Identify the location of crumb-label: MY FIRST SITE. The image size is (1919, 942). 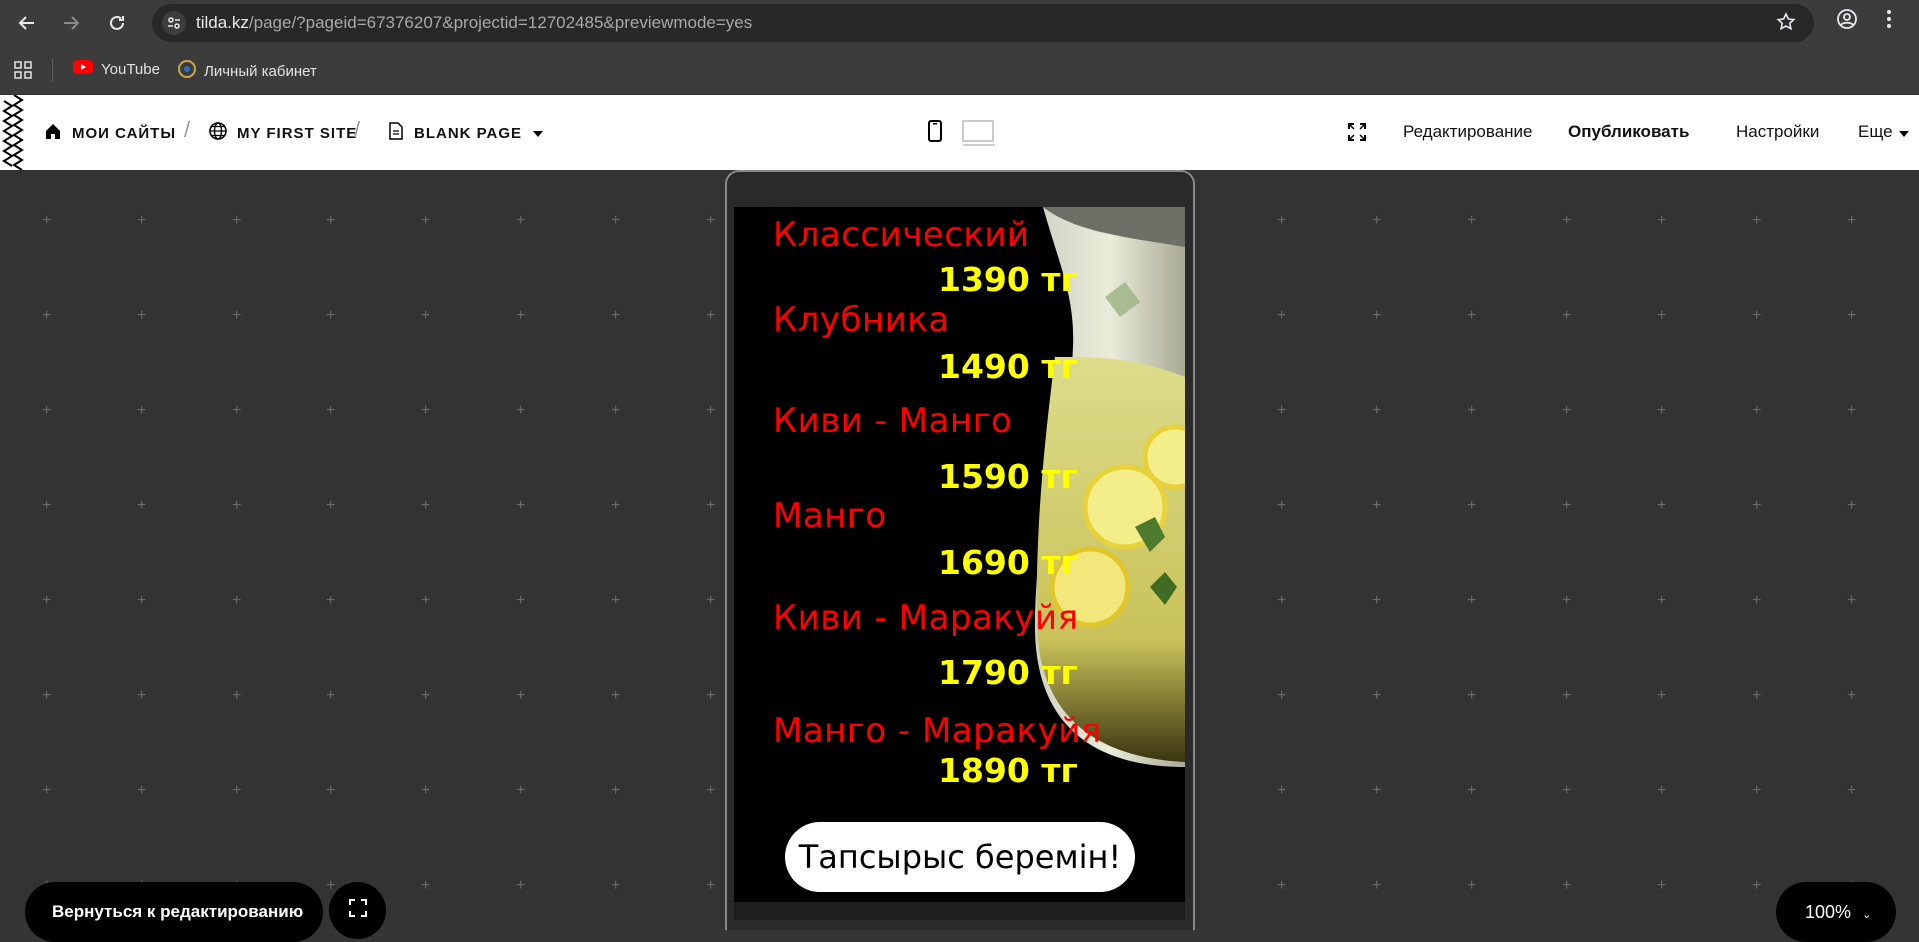
(297, 133).